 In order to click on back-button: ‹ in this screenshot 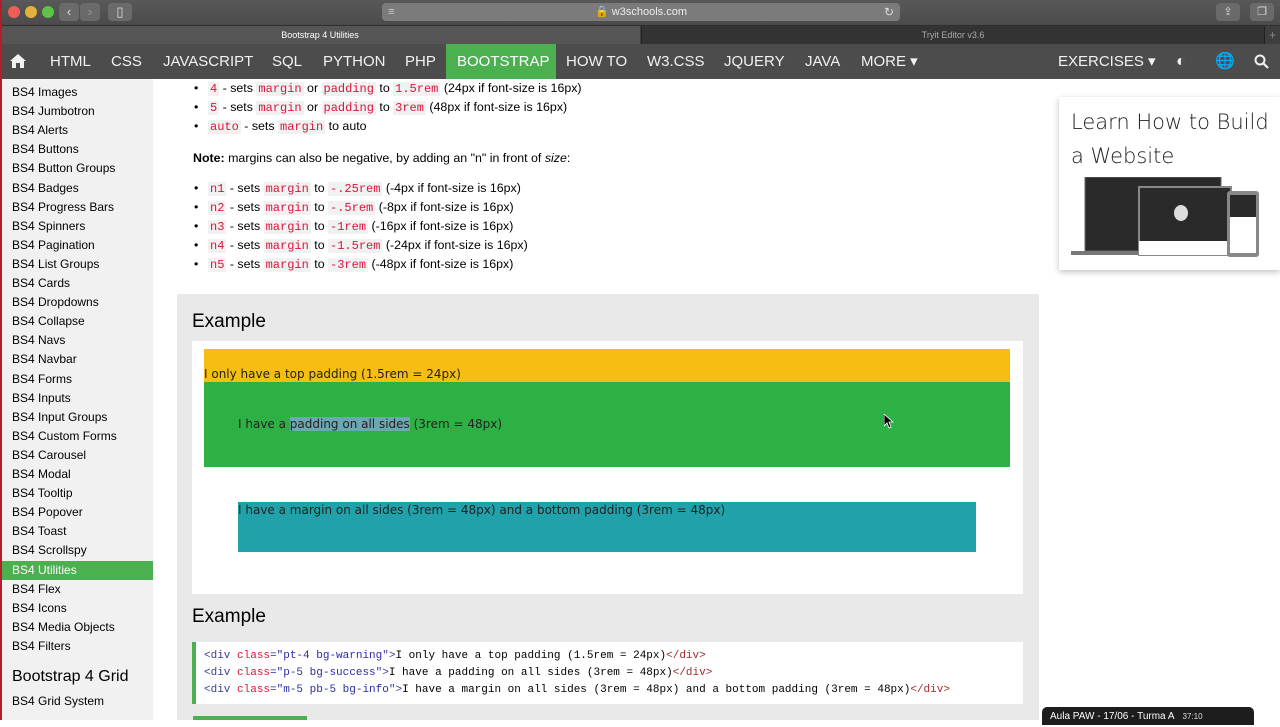, I will do `click(69, 12)`.